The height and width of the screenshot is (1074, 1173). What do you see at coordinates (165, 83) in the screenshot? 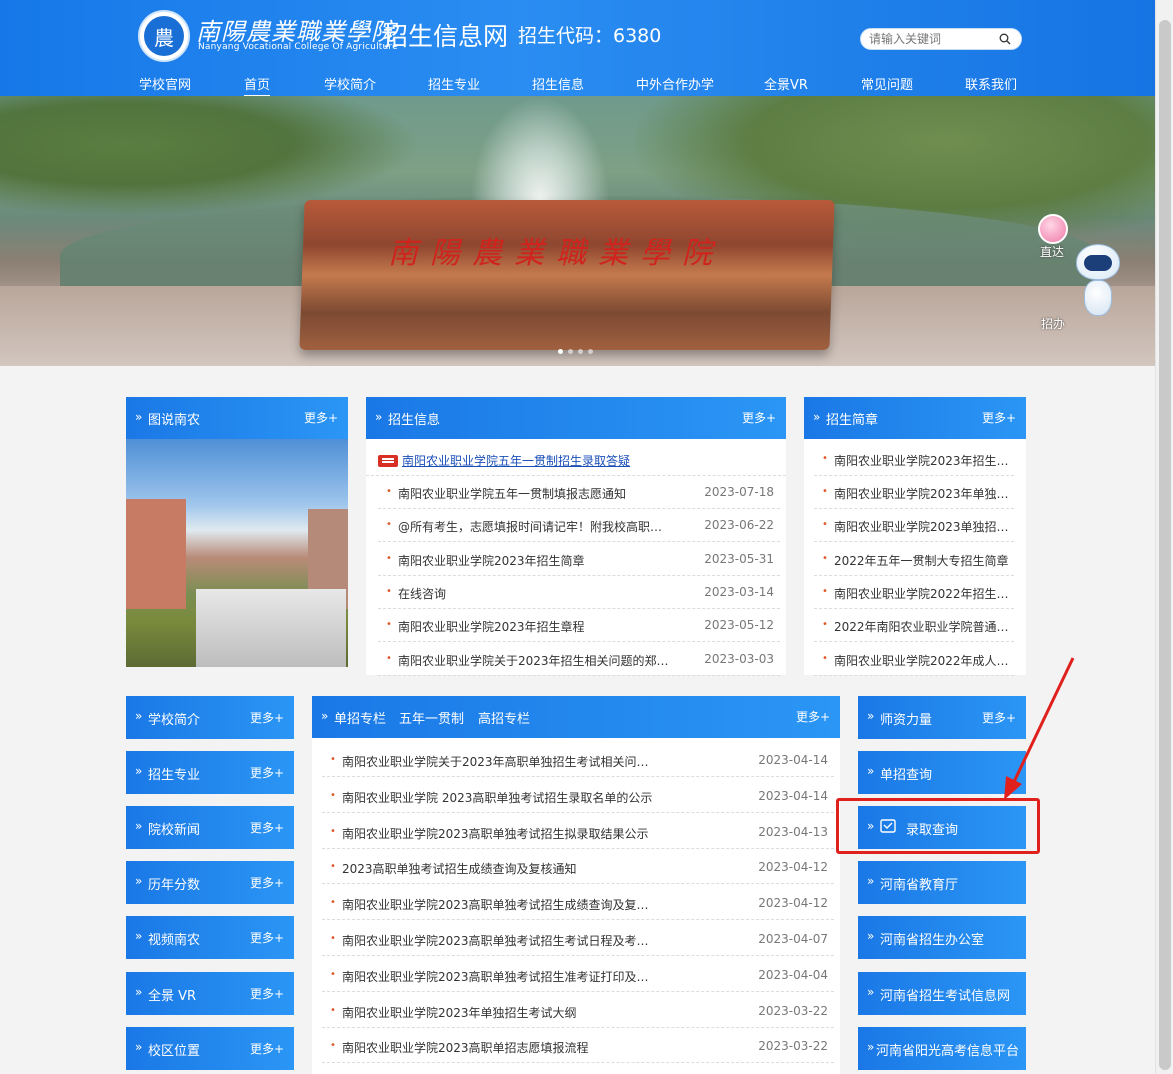
I see `nav-school-site: 学校官网` at bounding box center [165, 83].